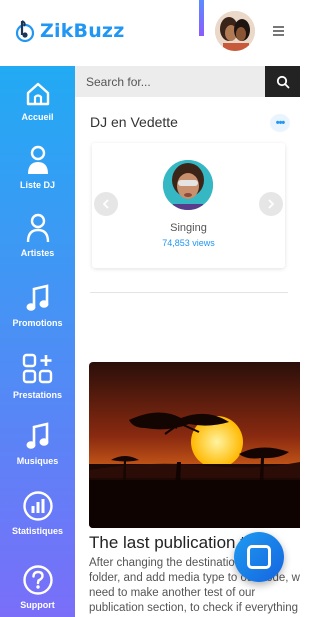 The width and height of the screenshot is (320, 617). Describe the element at coordinates (280, 123) in the screenshot. I see `more-options-button: •••` at that location.